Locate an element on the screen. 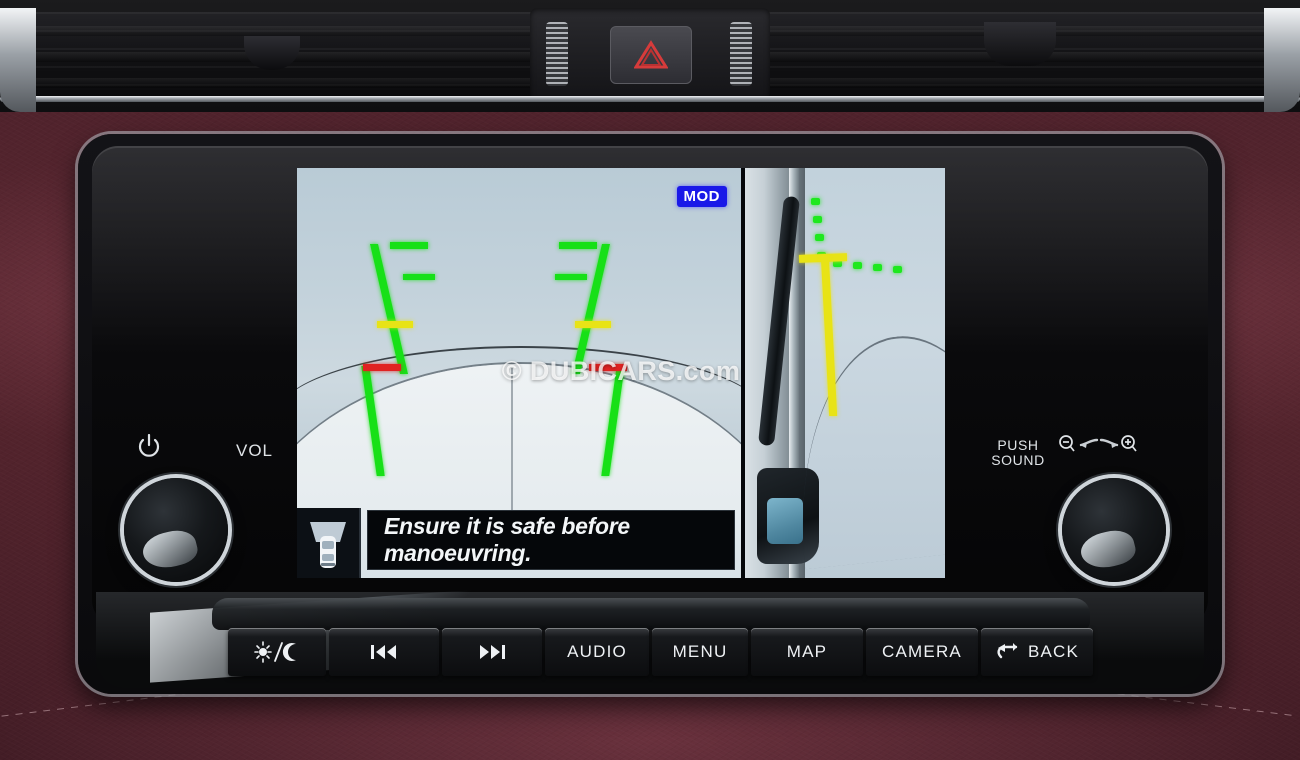 The height and width of the screenshot is (760, 1300). warning-bar: Ensure it is safe before manoeuvring. is located at coordinates (519, 543).